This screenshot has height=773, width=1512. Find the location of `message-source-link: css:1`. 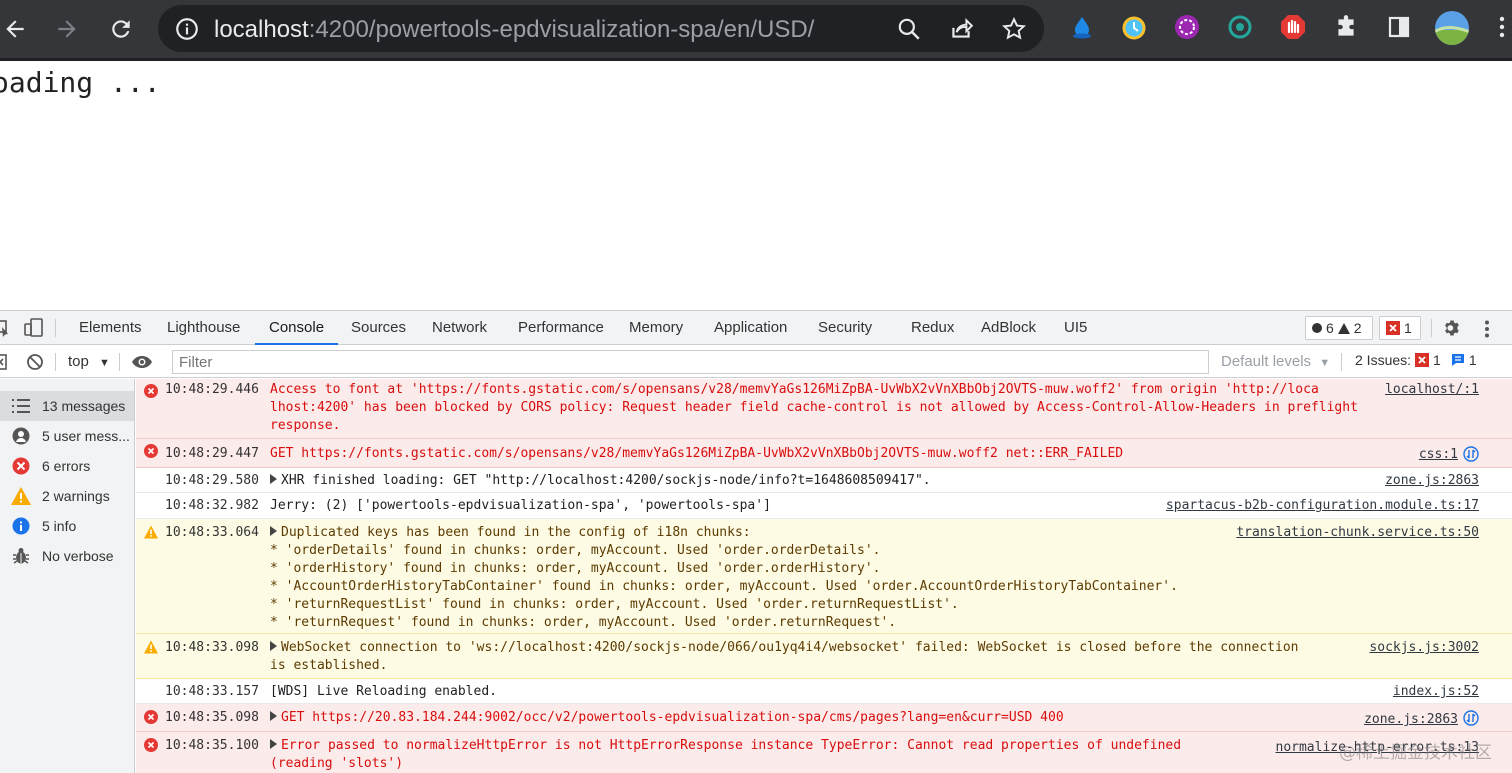

message-source-link: css:1 is located at coordinates (1438, 454).